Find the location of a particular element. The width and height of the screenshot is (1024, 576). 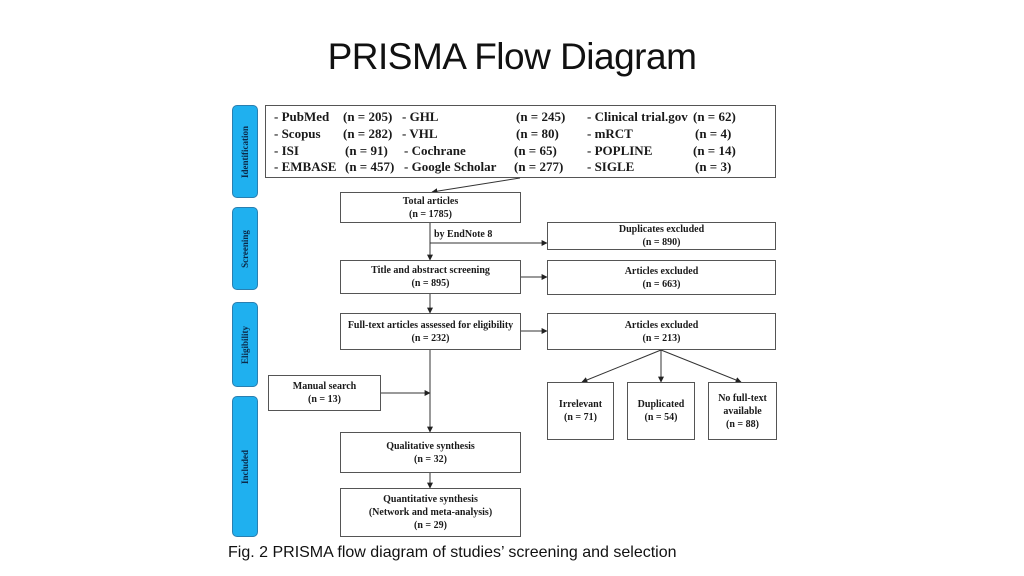

no-fulltext-box: No full-text available (n = 88) is located at coordinates (742, 411).